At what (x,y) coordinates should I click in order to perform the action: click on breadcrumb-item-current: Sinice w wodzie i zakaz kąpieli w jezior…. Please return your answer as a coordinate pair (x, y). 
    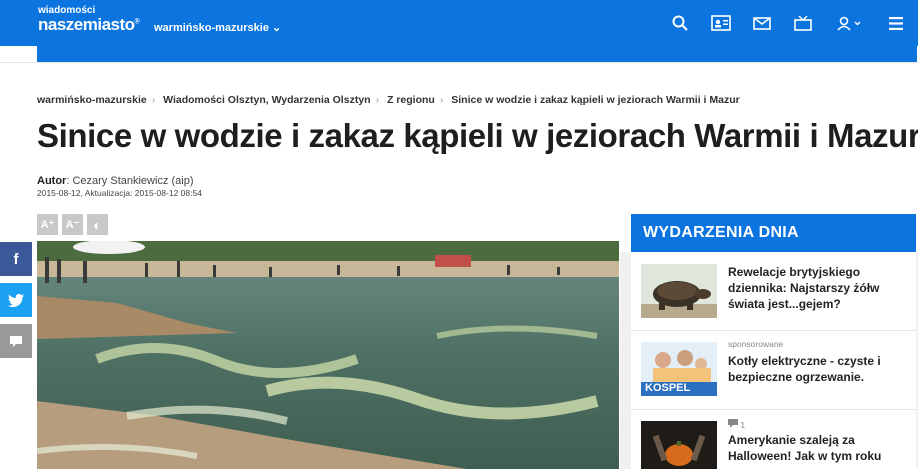
    Looking at the image, I should click on (595, 100).